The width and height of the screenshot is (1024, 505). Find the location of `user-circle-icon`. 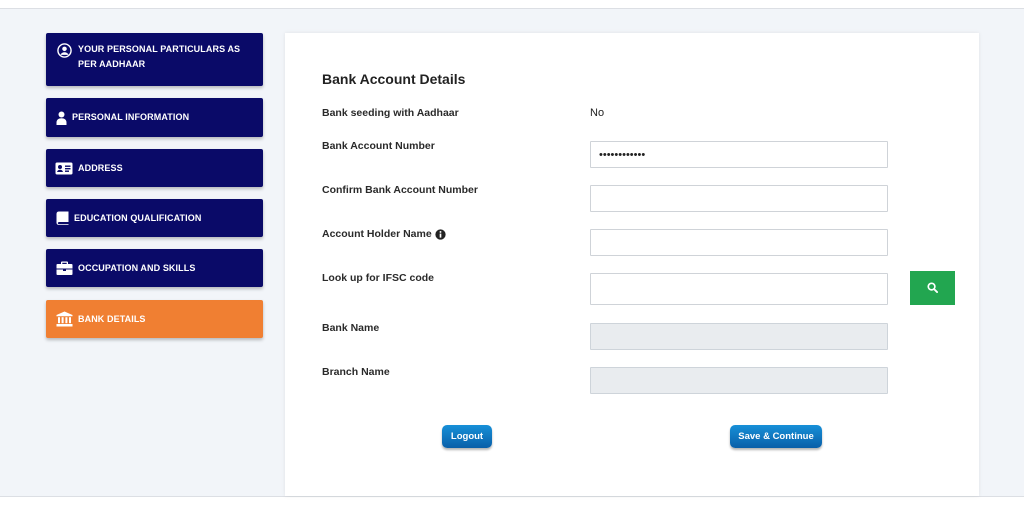

user-circle-icon is located at coordinates (64, 50).